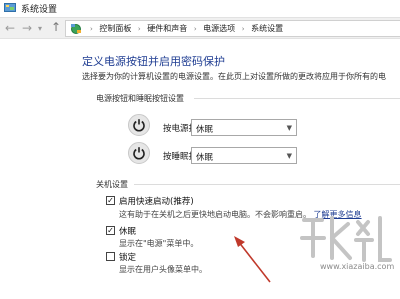 This screenshot has width=400, height=299. Describe the element at coordinates (346, 239) in the screenshot. I see `watermark-logo` at that location.